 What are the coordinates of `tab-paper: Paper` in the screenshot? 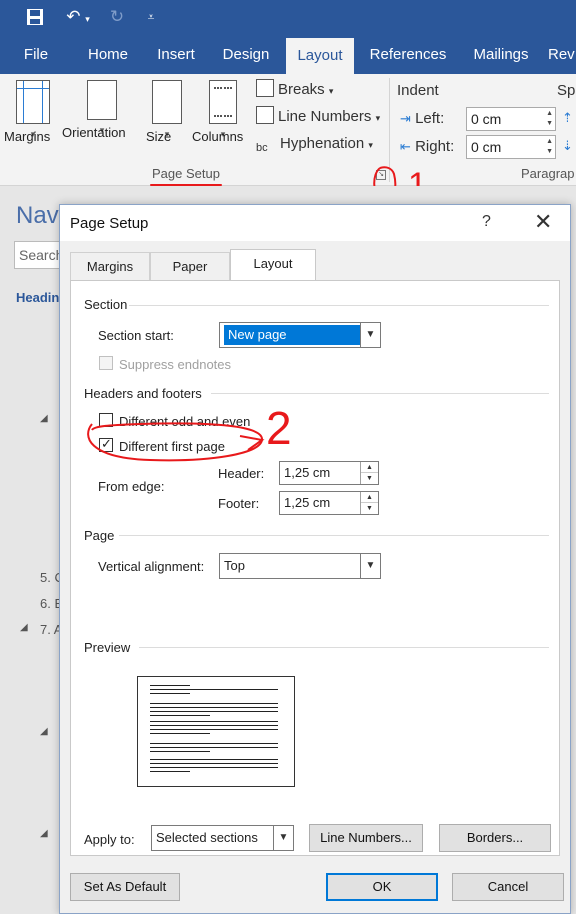 It's located at (190, 266).